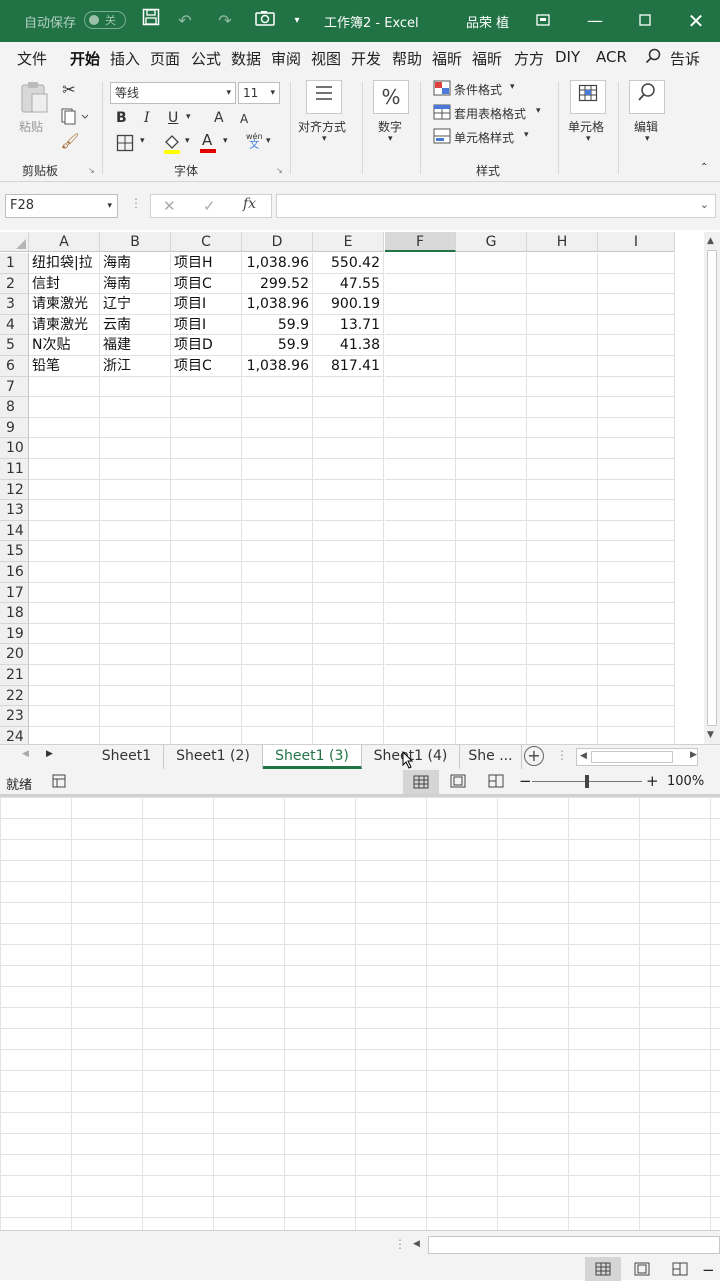 The height and width of the screenshot is (1285, 720). What do you see at coordinates (206, 325) in the screenshot?
I see `cell-c4: 项目I` at bounding box center [206, 325].